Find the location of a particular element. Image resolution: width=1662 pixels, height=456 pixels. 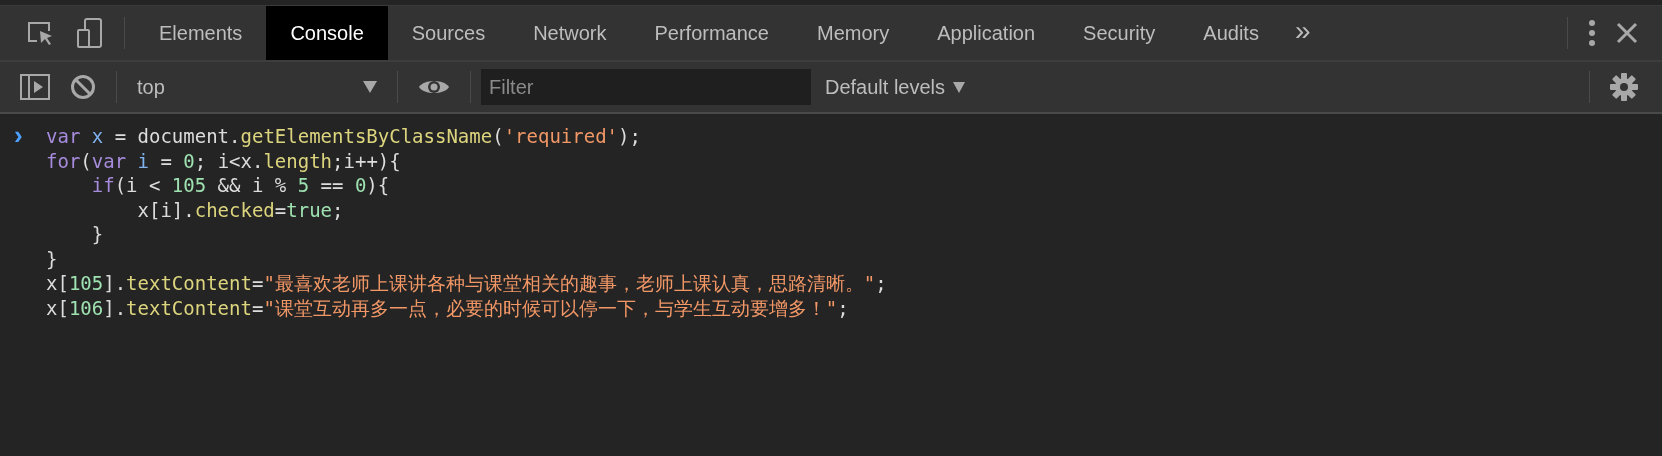

settings-icon is located at coordinates (1624, 87).